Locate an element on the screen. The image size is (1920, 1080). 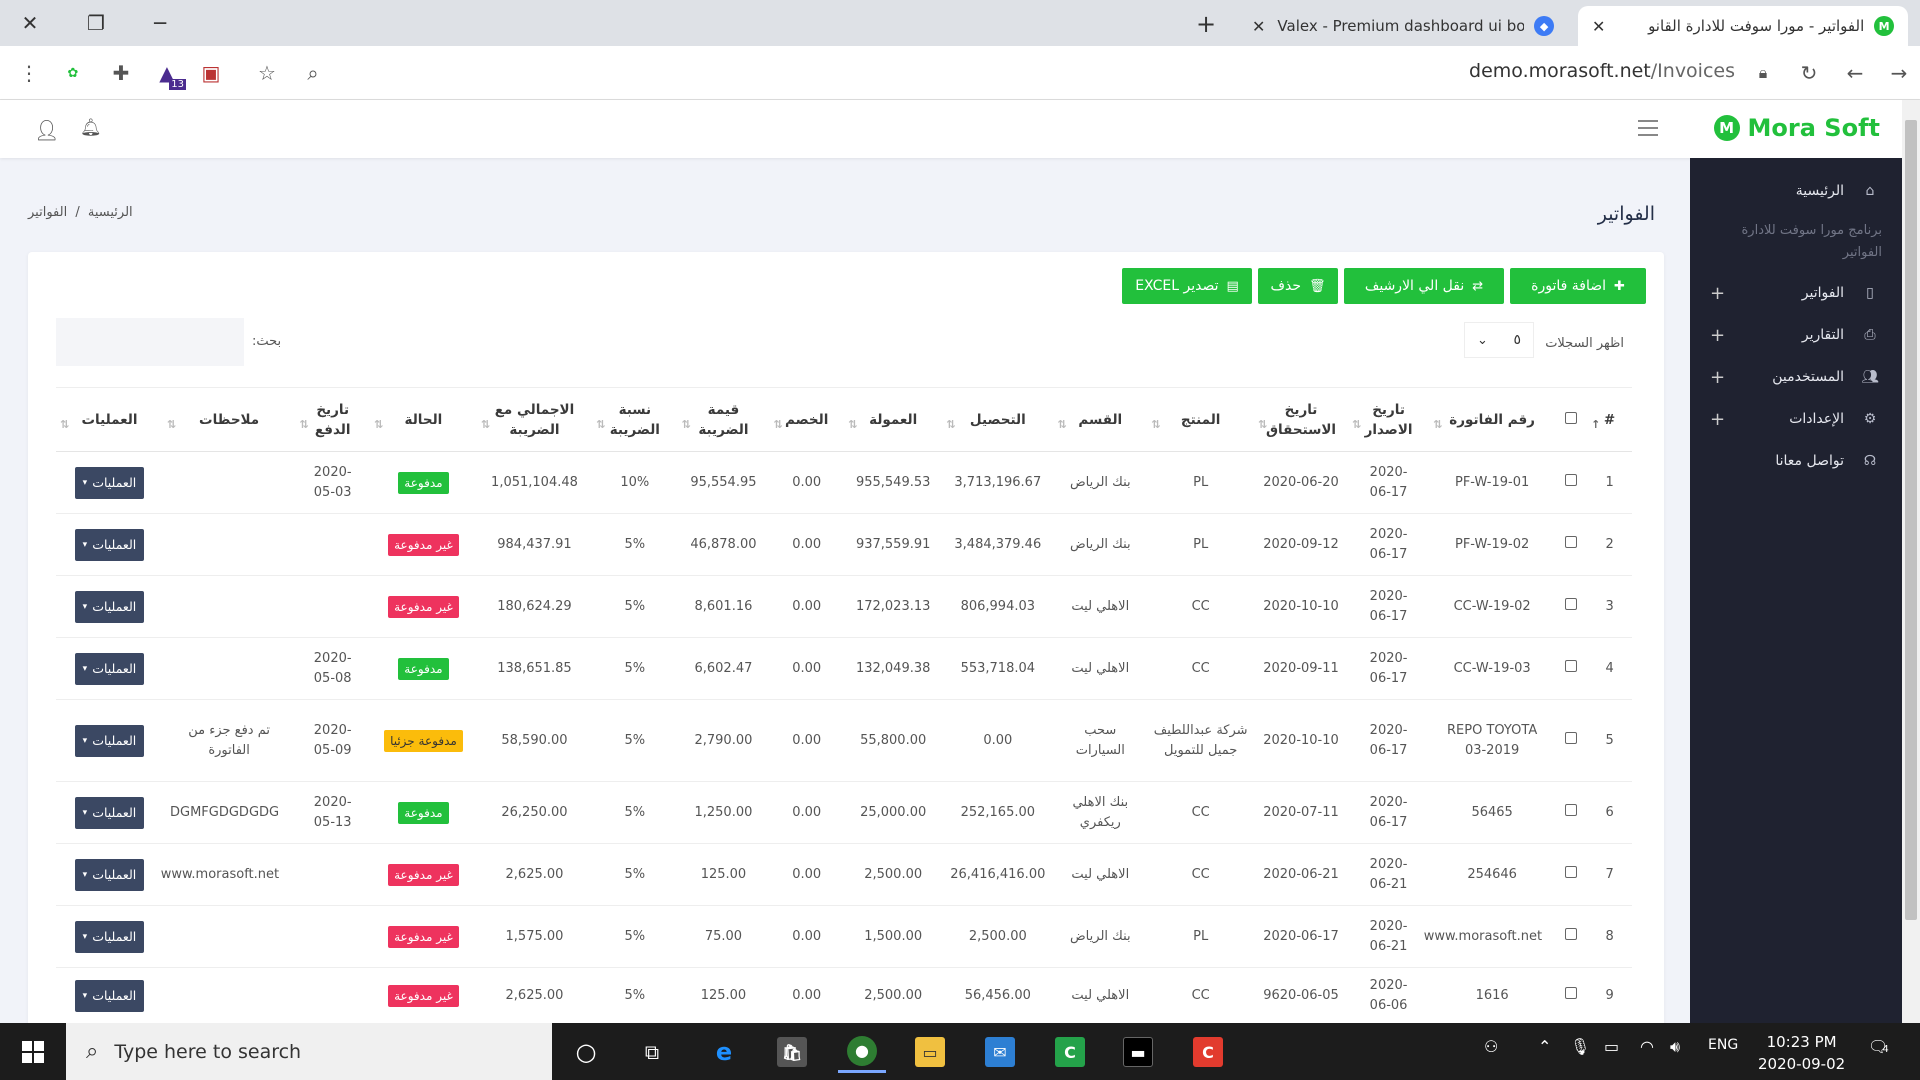
app-logo: M Mora Soft is located at coordinates (1796, 128).